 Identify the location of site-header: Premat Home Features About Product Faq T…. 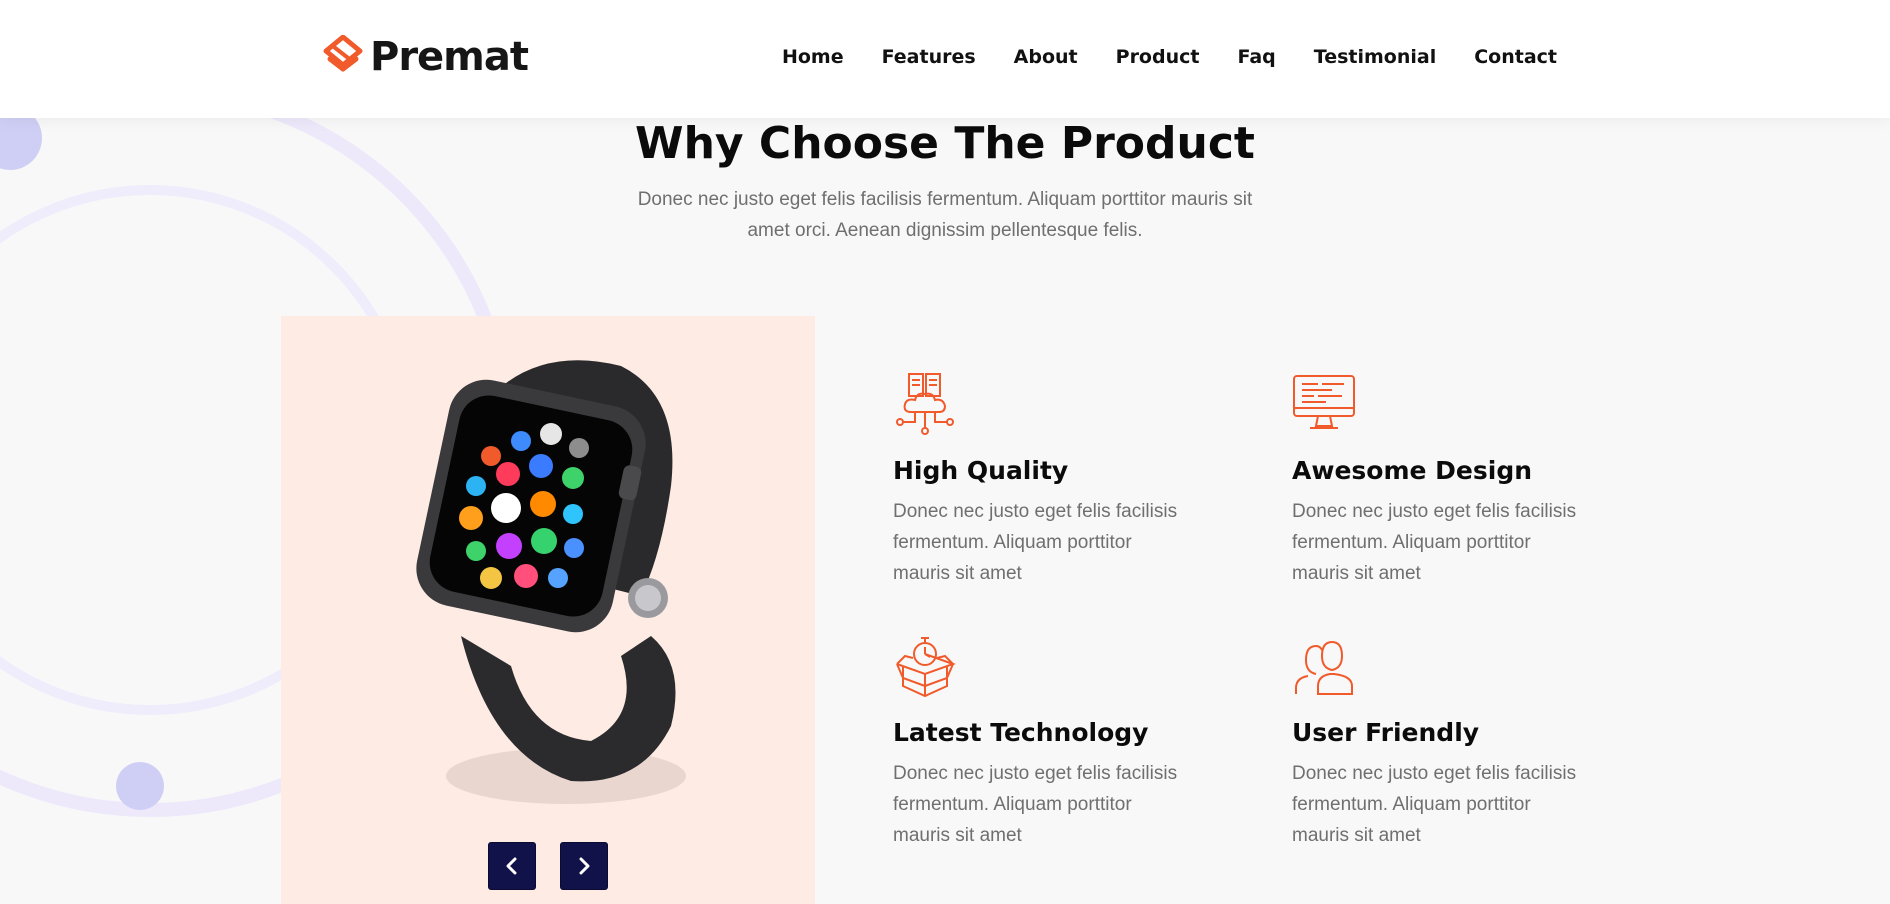
(945, 59).